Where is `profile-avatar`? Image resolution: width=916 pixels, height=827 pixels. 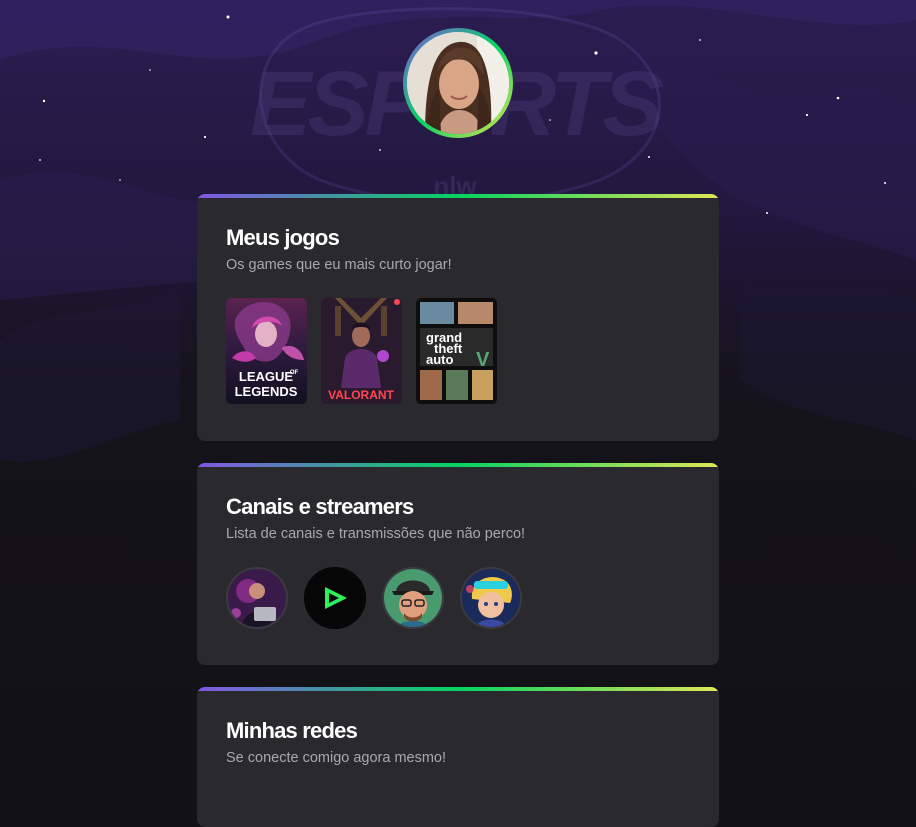 profile-avatar is located at coordinates (458, 83).